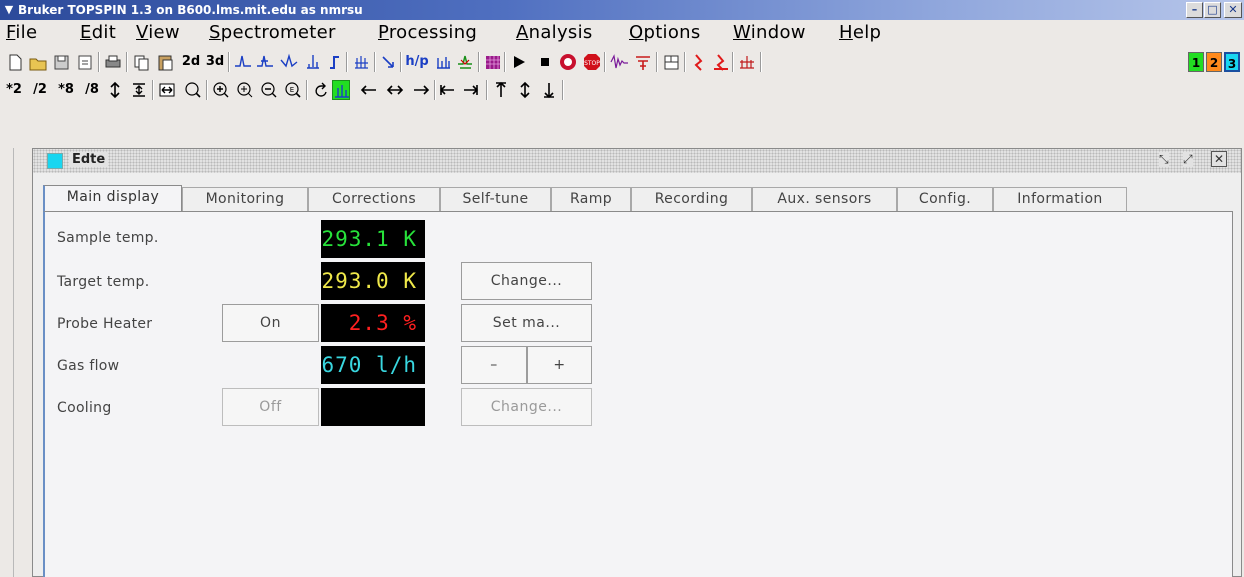 This screenshot has width=1244, height=577. I want to click on paste-icon, so click(165, 62).